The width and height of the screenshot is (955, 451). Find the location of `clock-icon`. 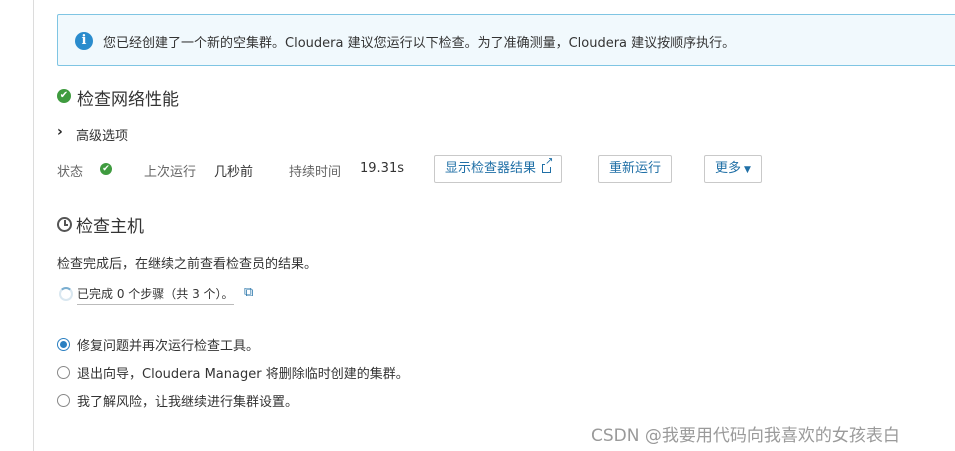

clock-icon is located at coordinates (64, 224).